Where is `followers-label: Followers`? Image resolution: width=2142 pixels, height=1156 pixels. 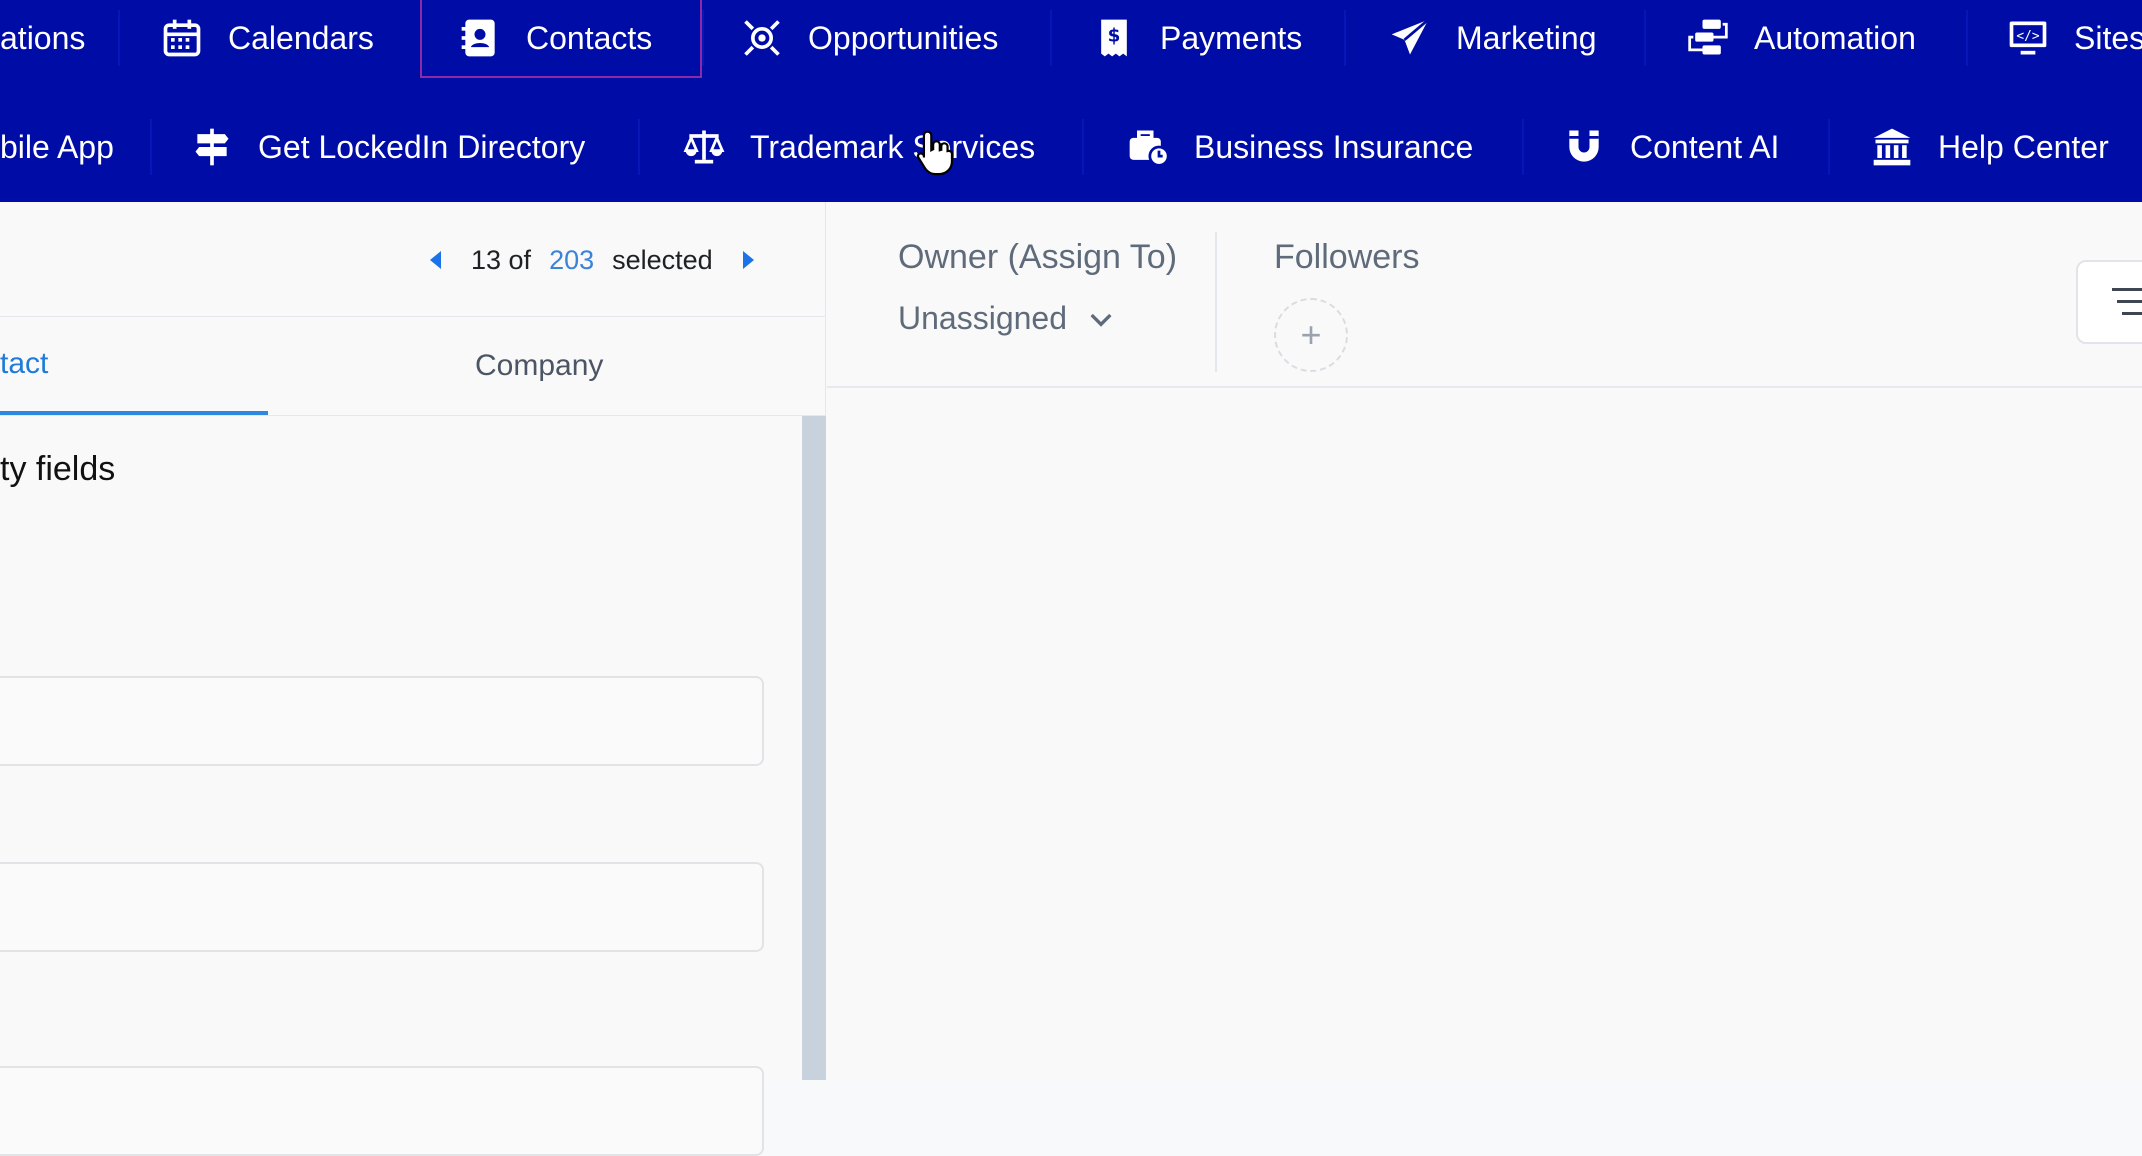
followers-label: Followers is located at coordinates (1347, 257).